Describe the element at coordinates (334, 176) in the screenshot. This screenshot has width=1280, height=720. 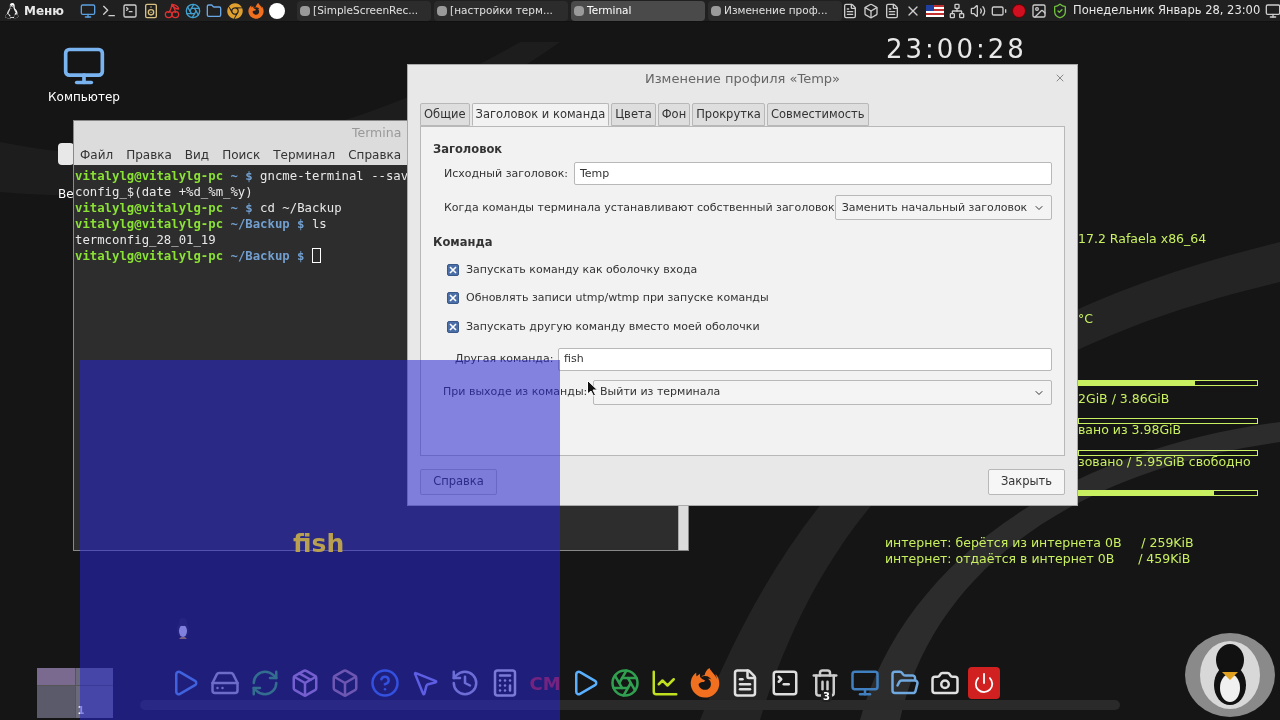
I see `terminal-text: gncme-terminal --sav` at that location.